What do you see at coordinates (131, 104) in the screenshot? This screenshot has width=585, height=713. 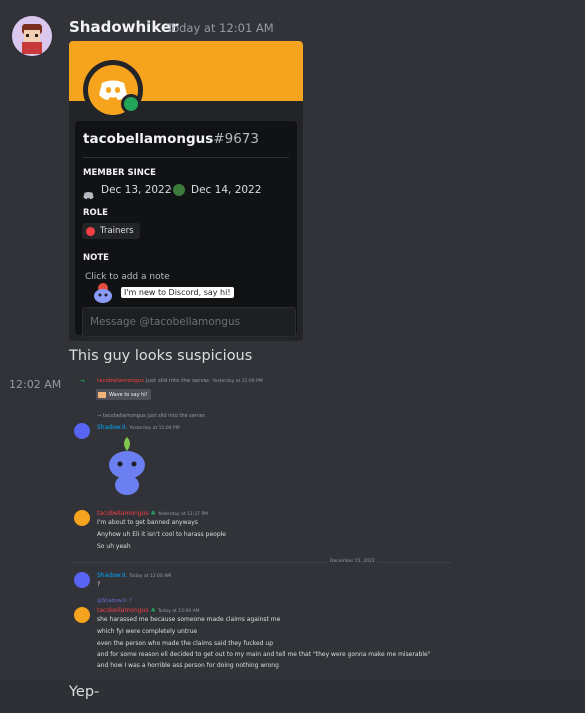 I see `online-status-icon` at bounding box center [131, 104].